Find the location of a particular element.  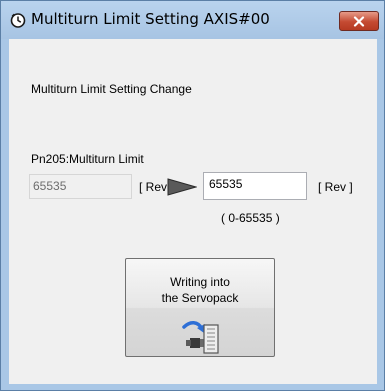

new-unit-label: [ Rev ] is located at coordinates (335, 187).